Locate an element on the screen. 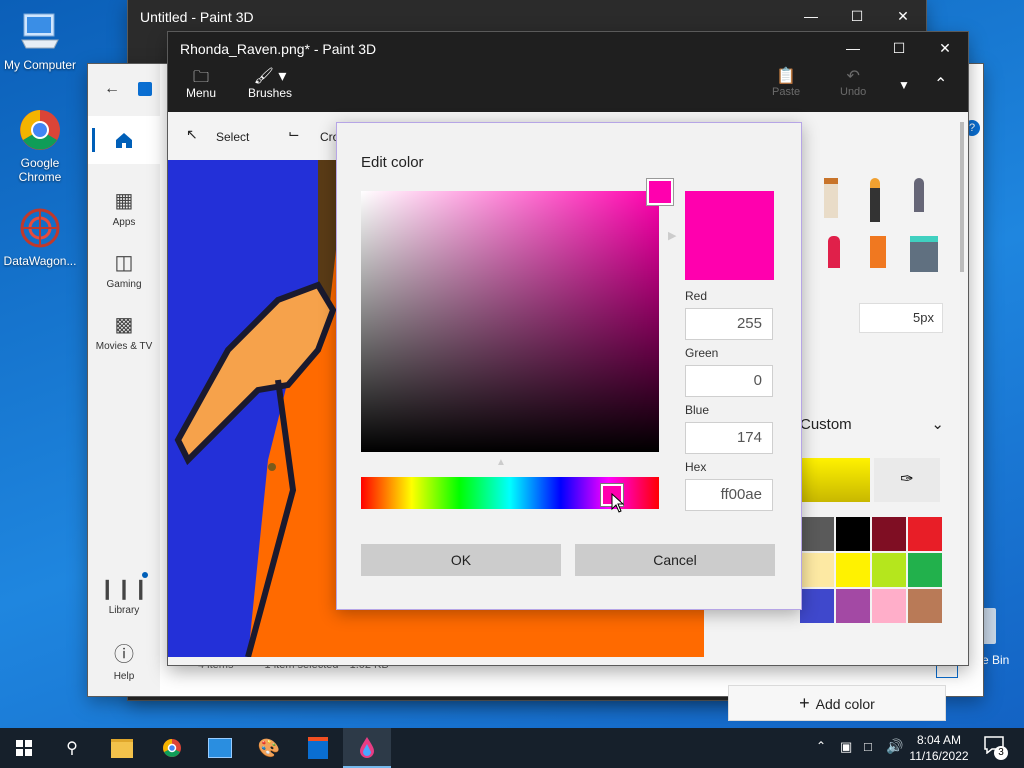 The width and height of the screenshot is (1024, 768). desktop-icon-my-computer: My Computer is located at coordinates (40, 41).